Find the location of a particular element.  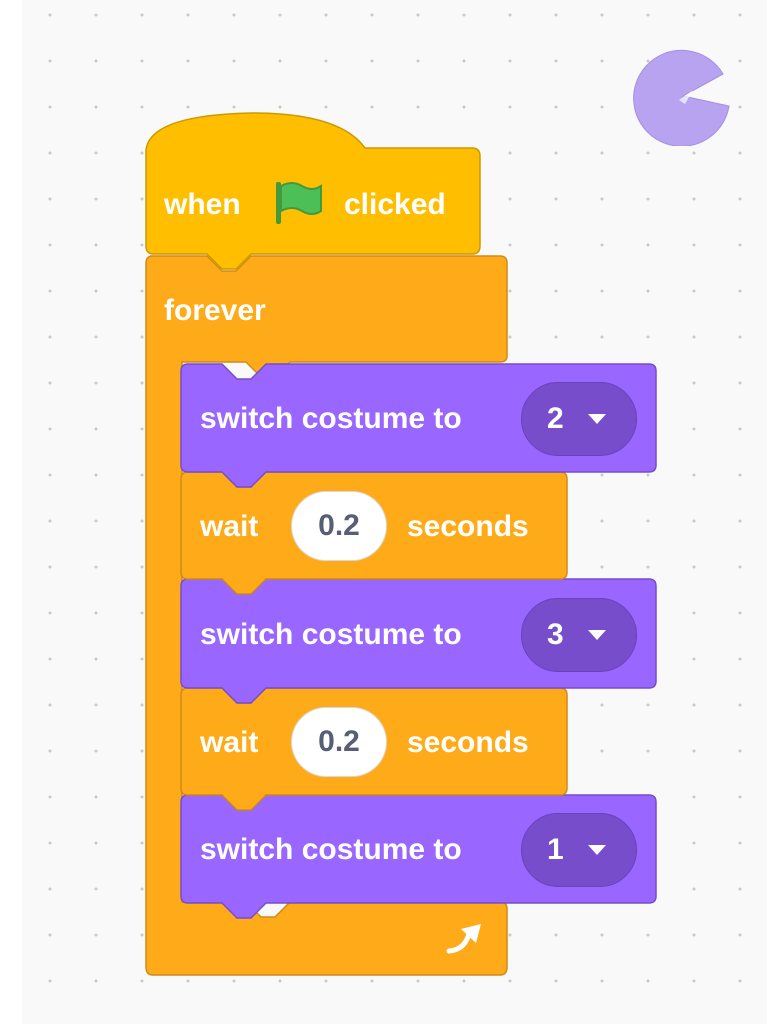

forever-label: forever is located at coordinates (215, 310).